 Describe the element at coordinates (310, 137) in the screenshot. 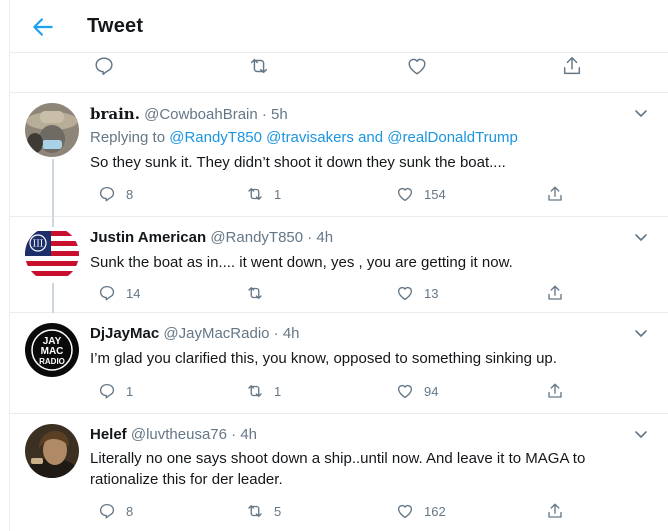

I see `mention-link: @travisakers` at that location.